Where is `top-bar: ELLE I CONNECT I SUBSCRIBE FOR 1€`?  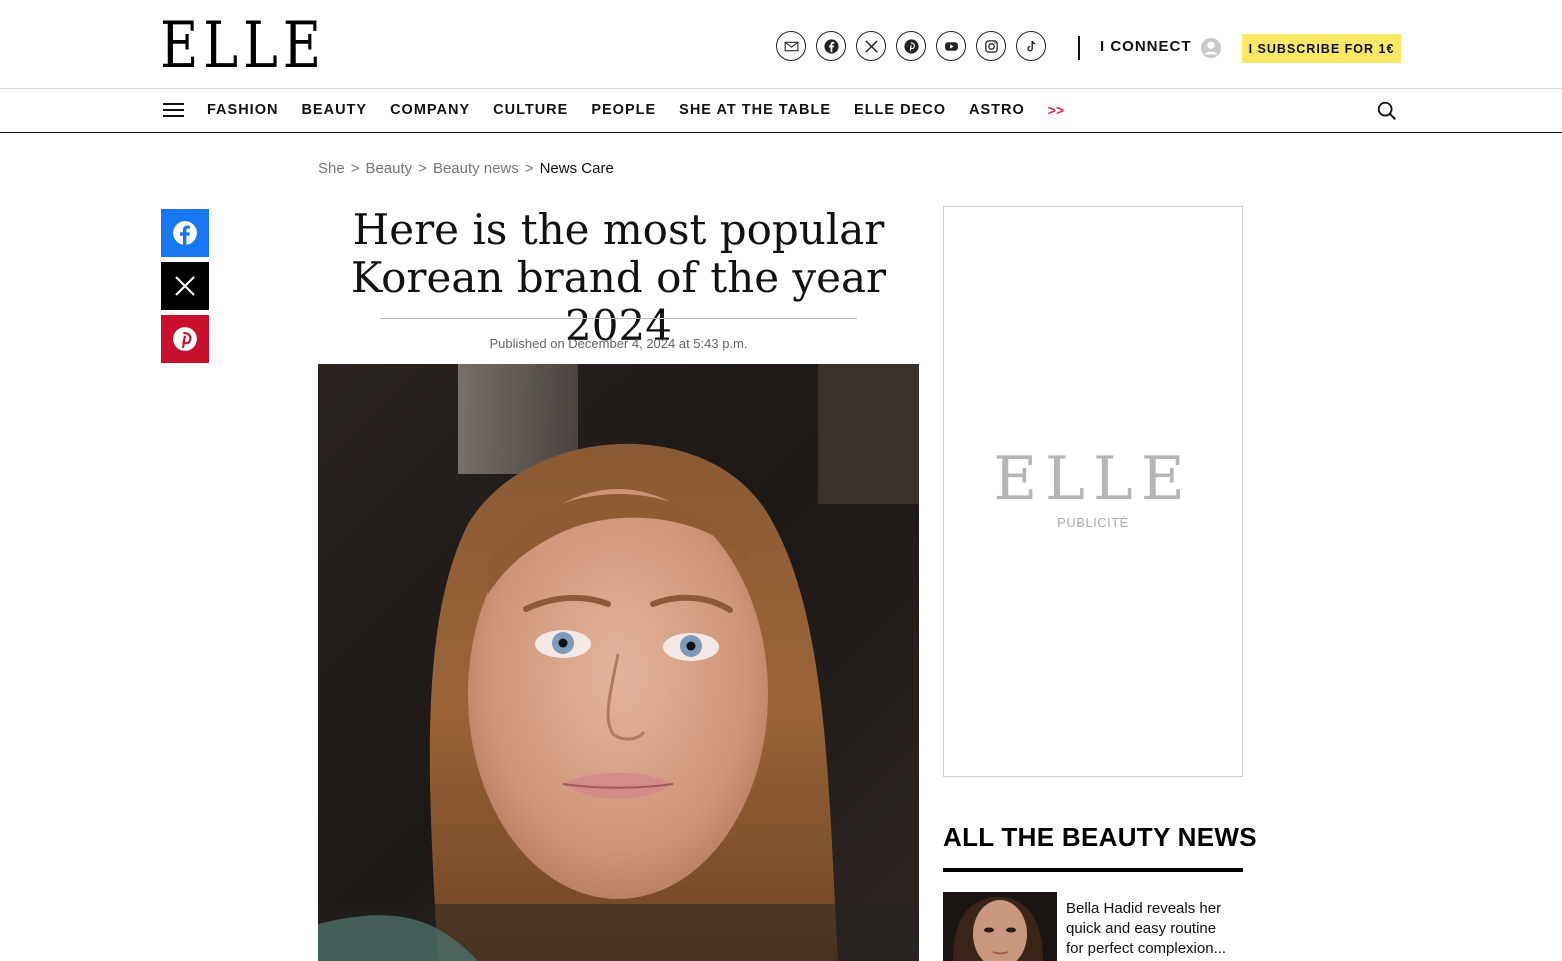 top-bar: ELLE I CONNECT I SUBSCRIBE FOR 1€ is located at coordinates (781, 44).